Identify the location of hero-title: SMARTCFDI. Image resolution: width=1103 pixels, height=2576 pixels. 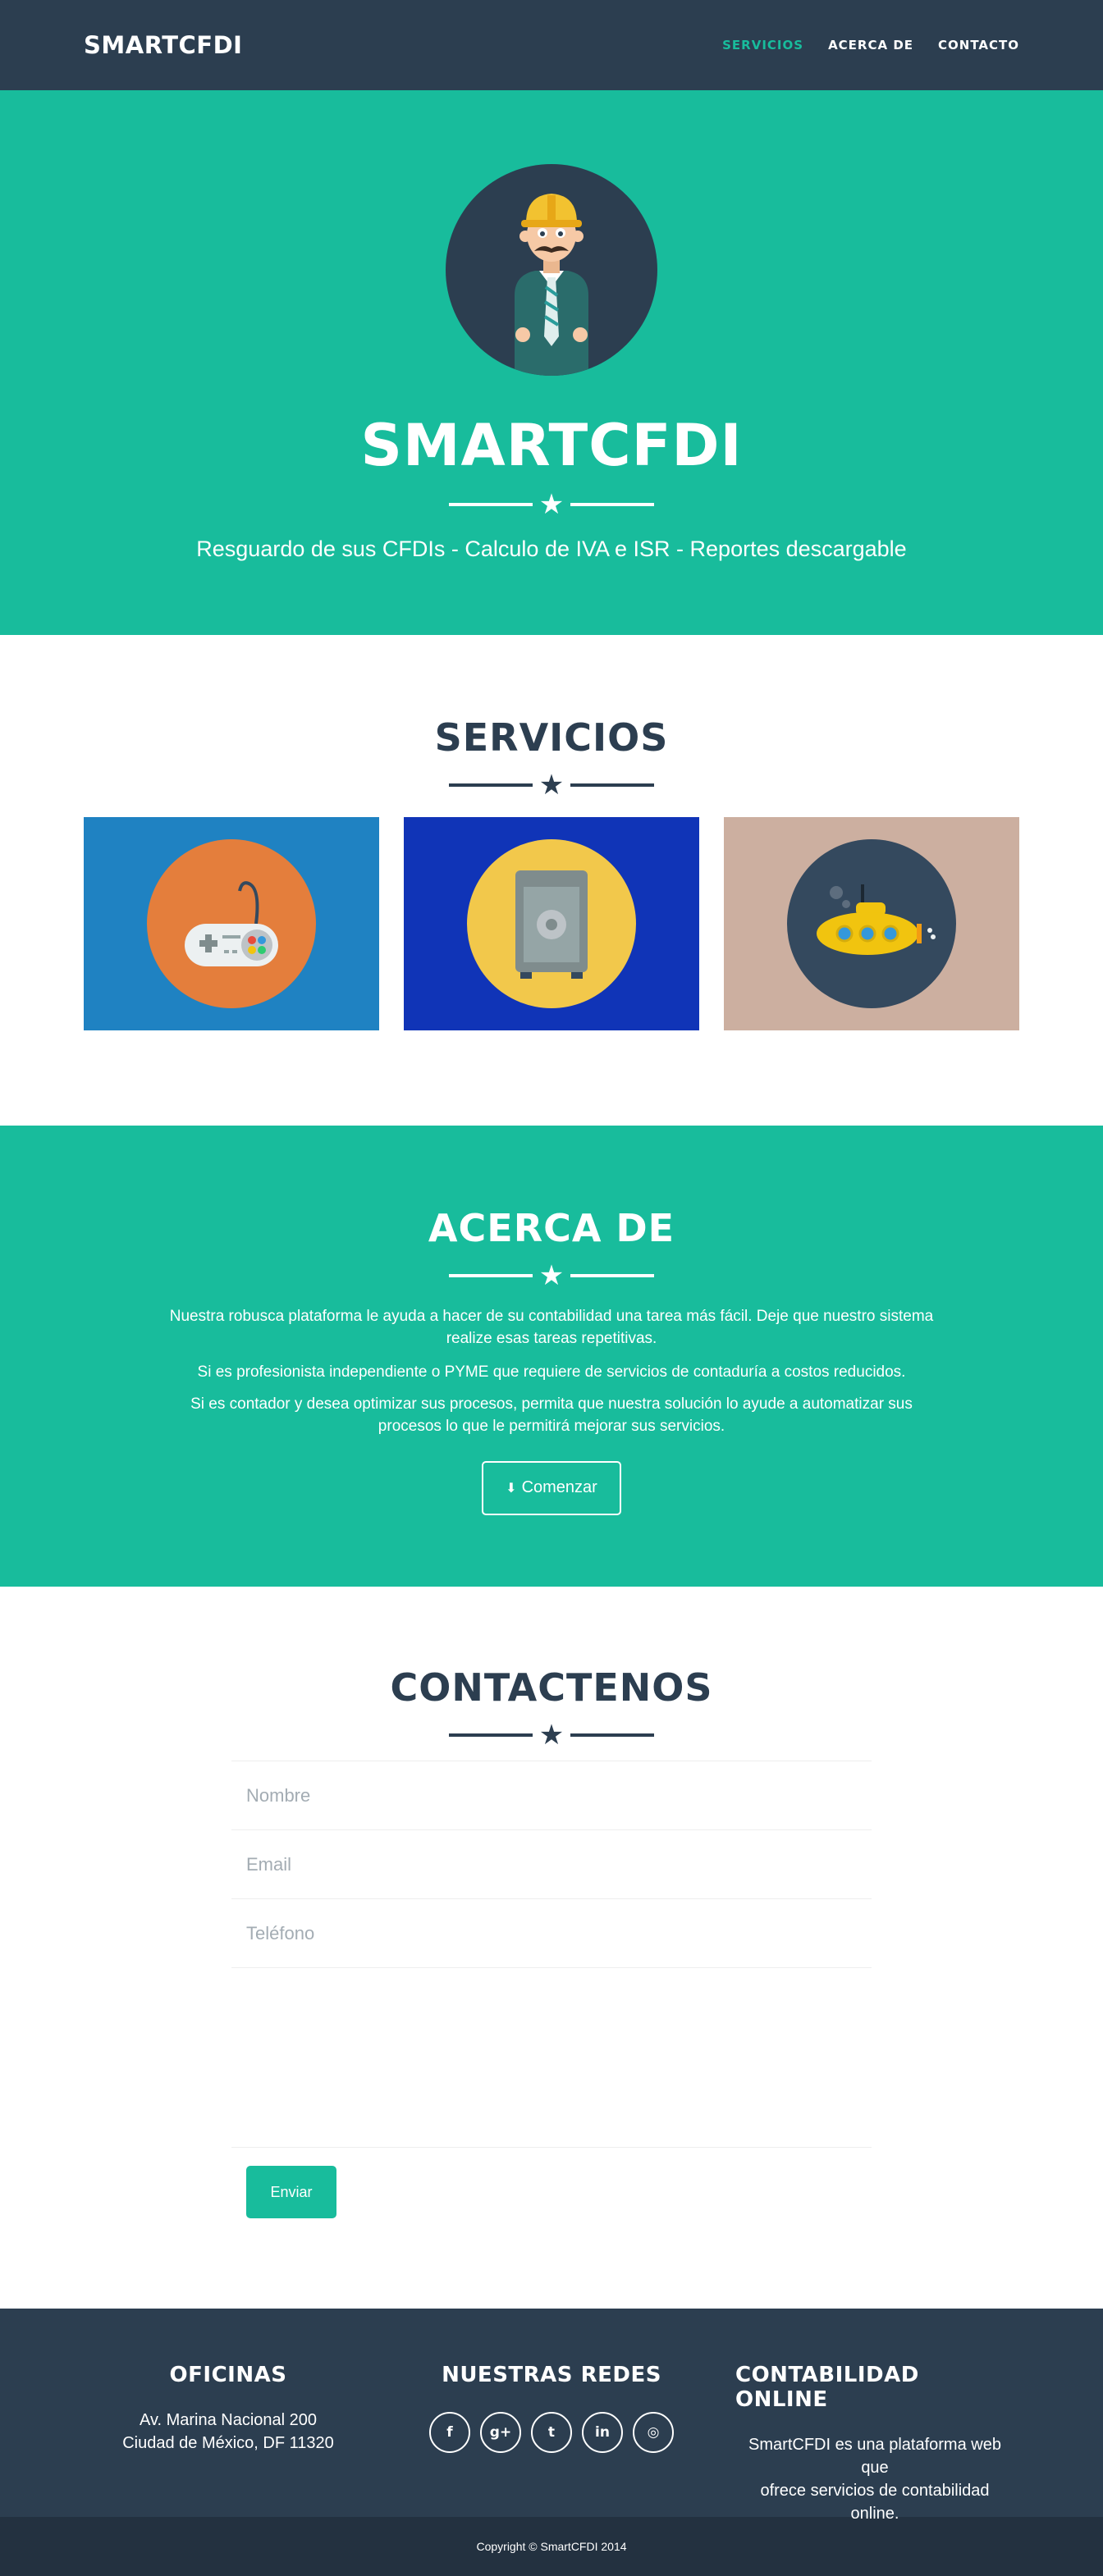
(551, 446).